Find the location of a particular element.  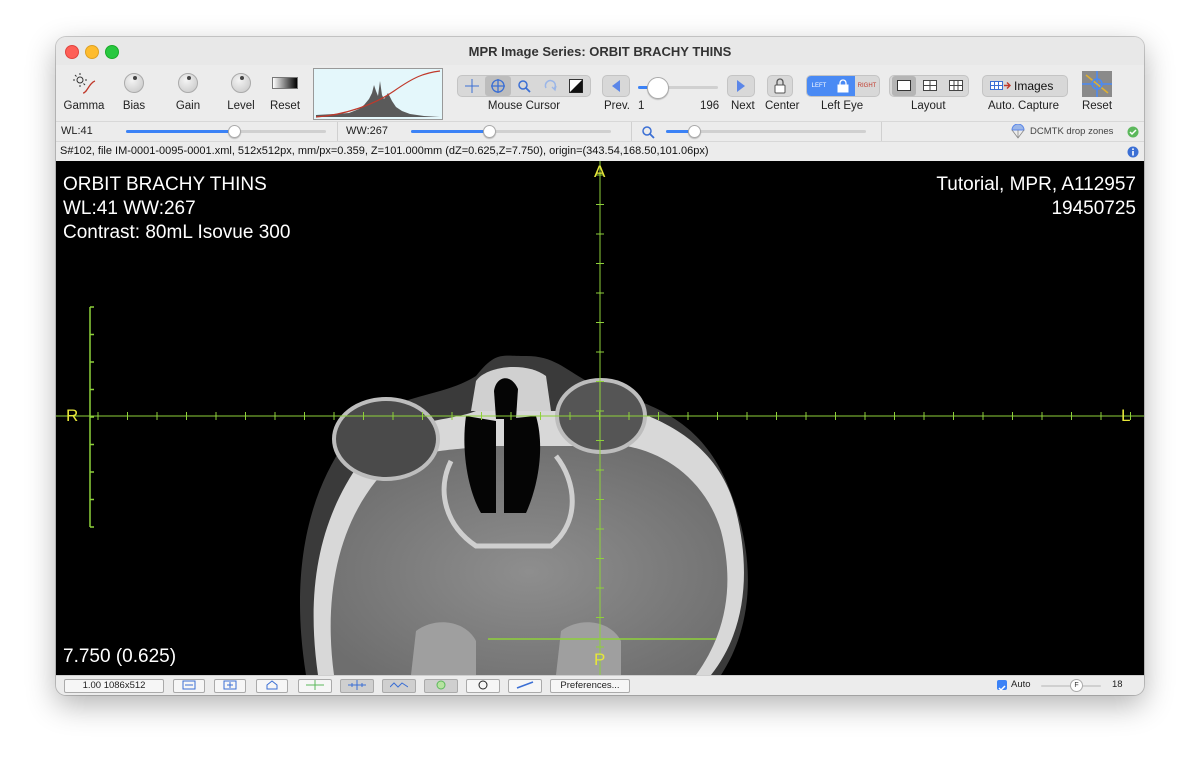

prev-label: Prev. is located at coordinates (617, 106).